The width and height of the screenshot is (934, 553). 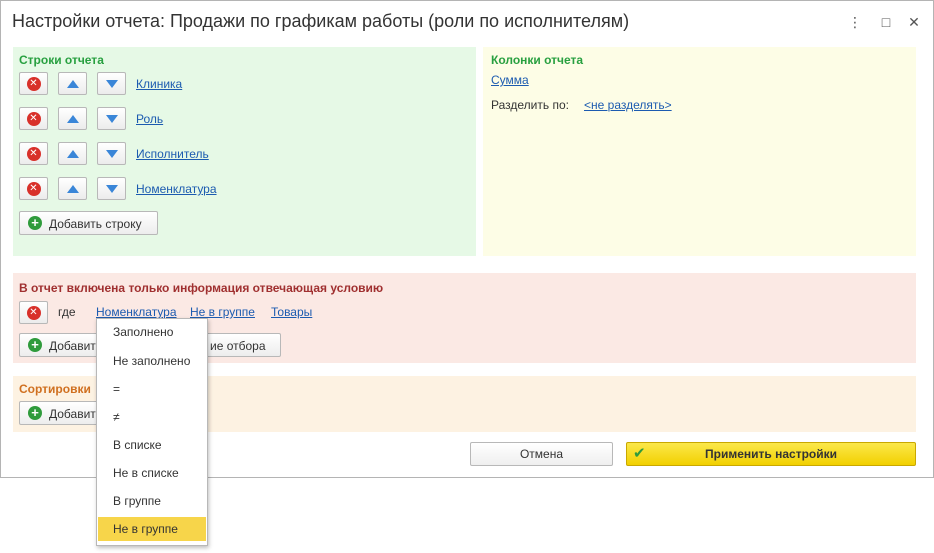 I want to click on option-in-list: В списке, so click(x=152, y=445).